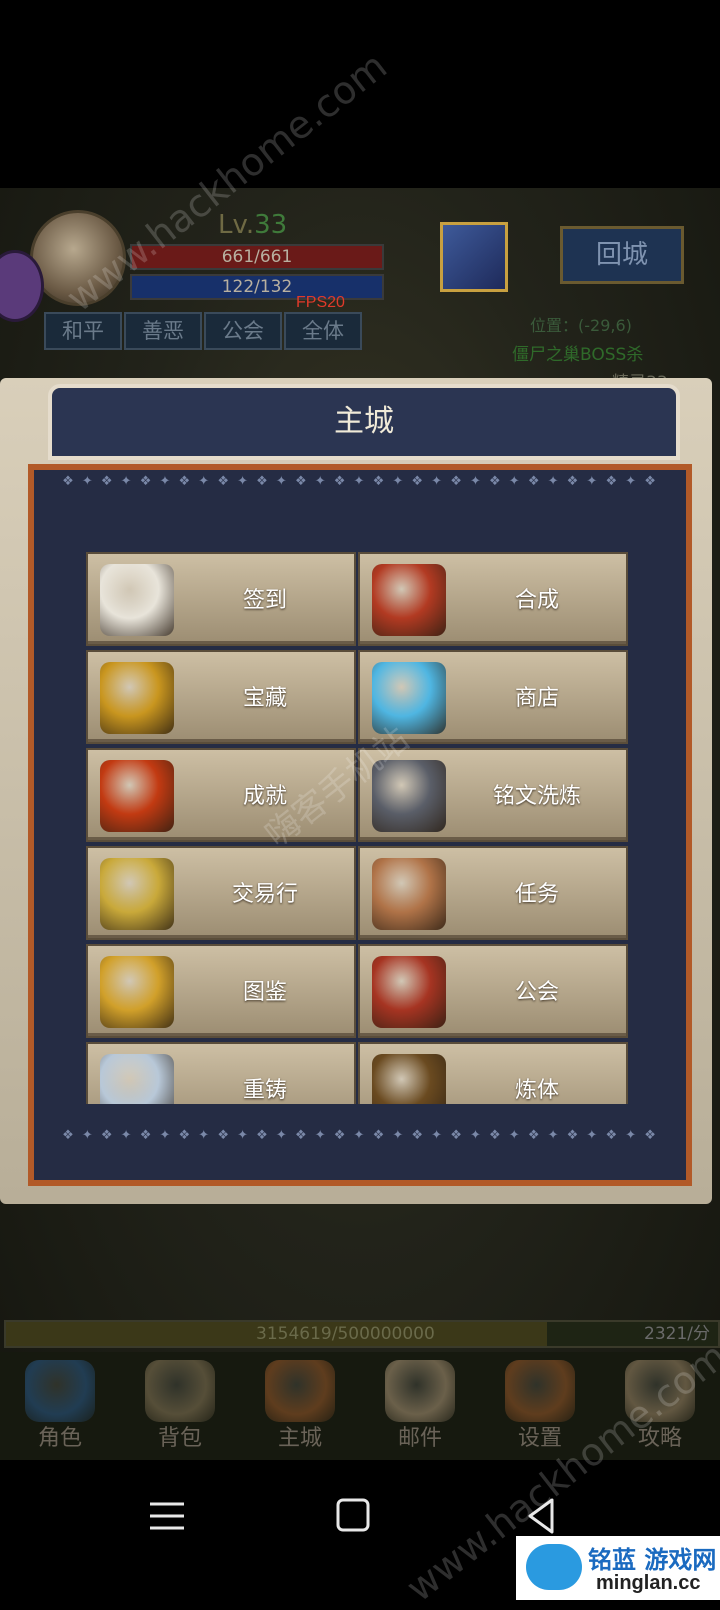 This screenshot has height=1610, width=720. Describe the element at coordinates (221, 991) in the screenshot. I see `menu-tile: 图鉴` at that location.